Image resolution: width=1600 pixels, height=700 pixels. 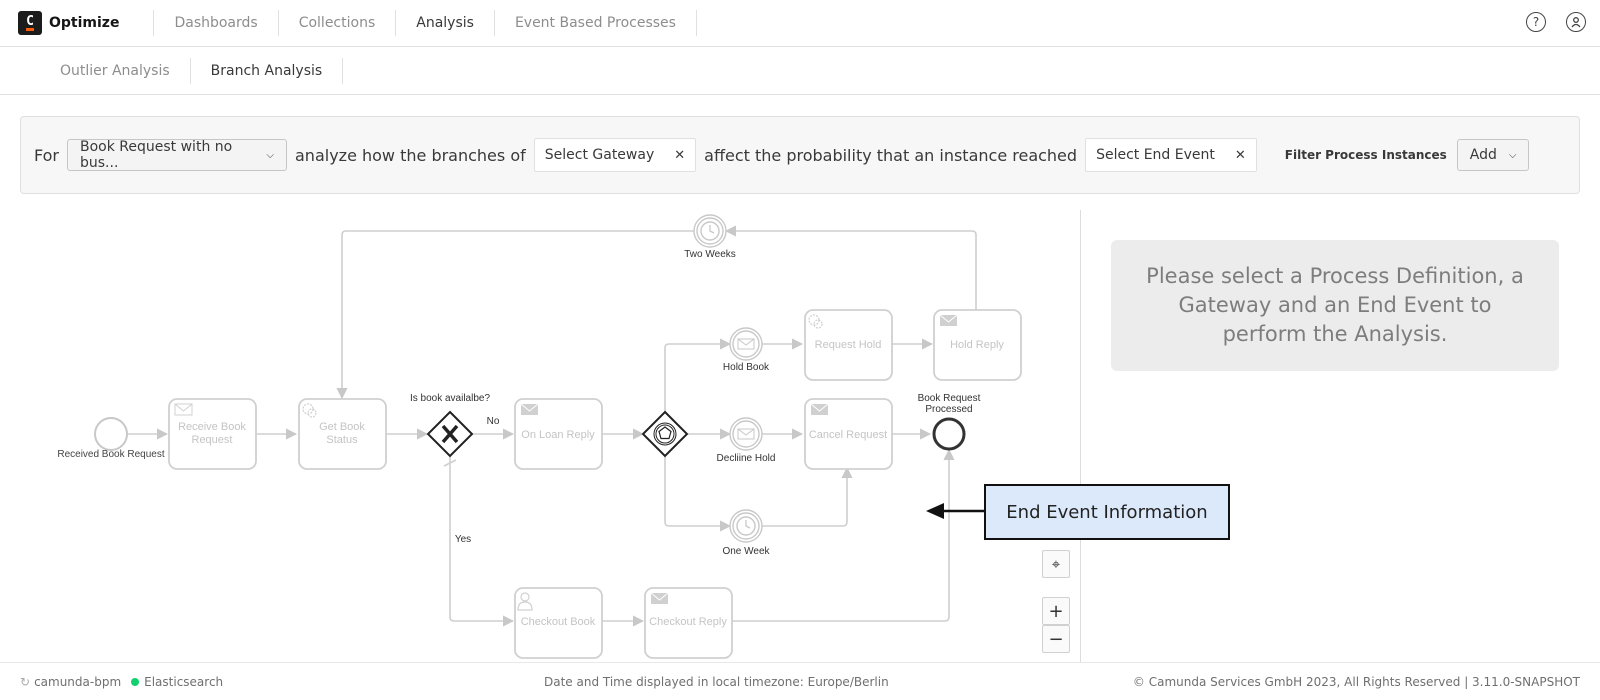 I want to click on label-receive-book-request-1: Receive Book, so click(x=212, y=427).